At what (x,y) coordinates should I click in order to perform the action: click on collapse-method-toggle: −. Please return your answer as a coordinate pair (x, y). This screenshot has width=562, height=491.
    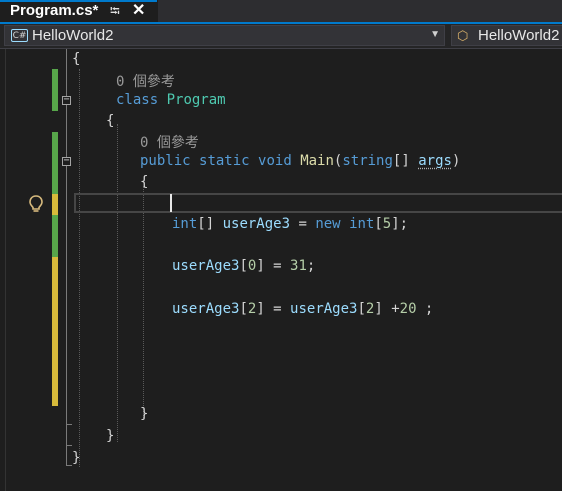
    Looking at the image, I should click on (66, 161).